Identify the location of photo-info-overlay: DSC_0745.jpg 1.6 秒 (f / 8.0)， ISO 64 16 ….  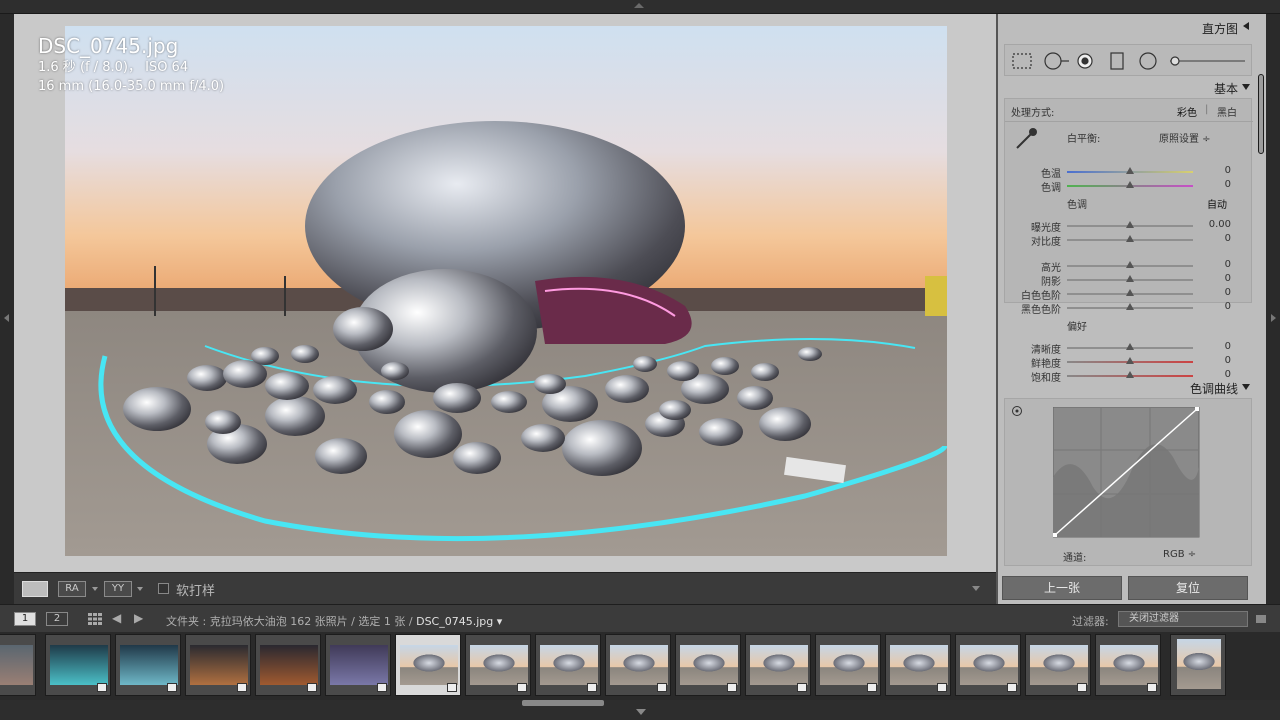
(131, 65).